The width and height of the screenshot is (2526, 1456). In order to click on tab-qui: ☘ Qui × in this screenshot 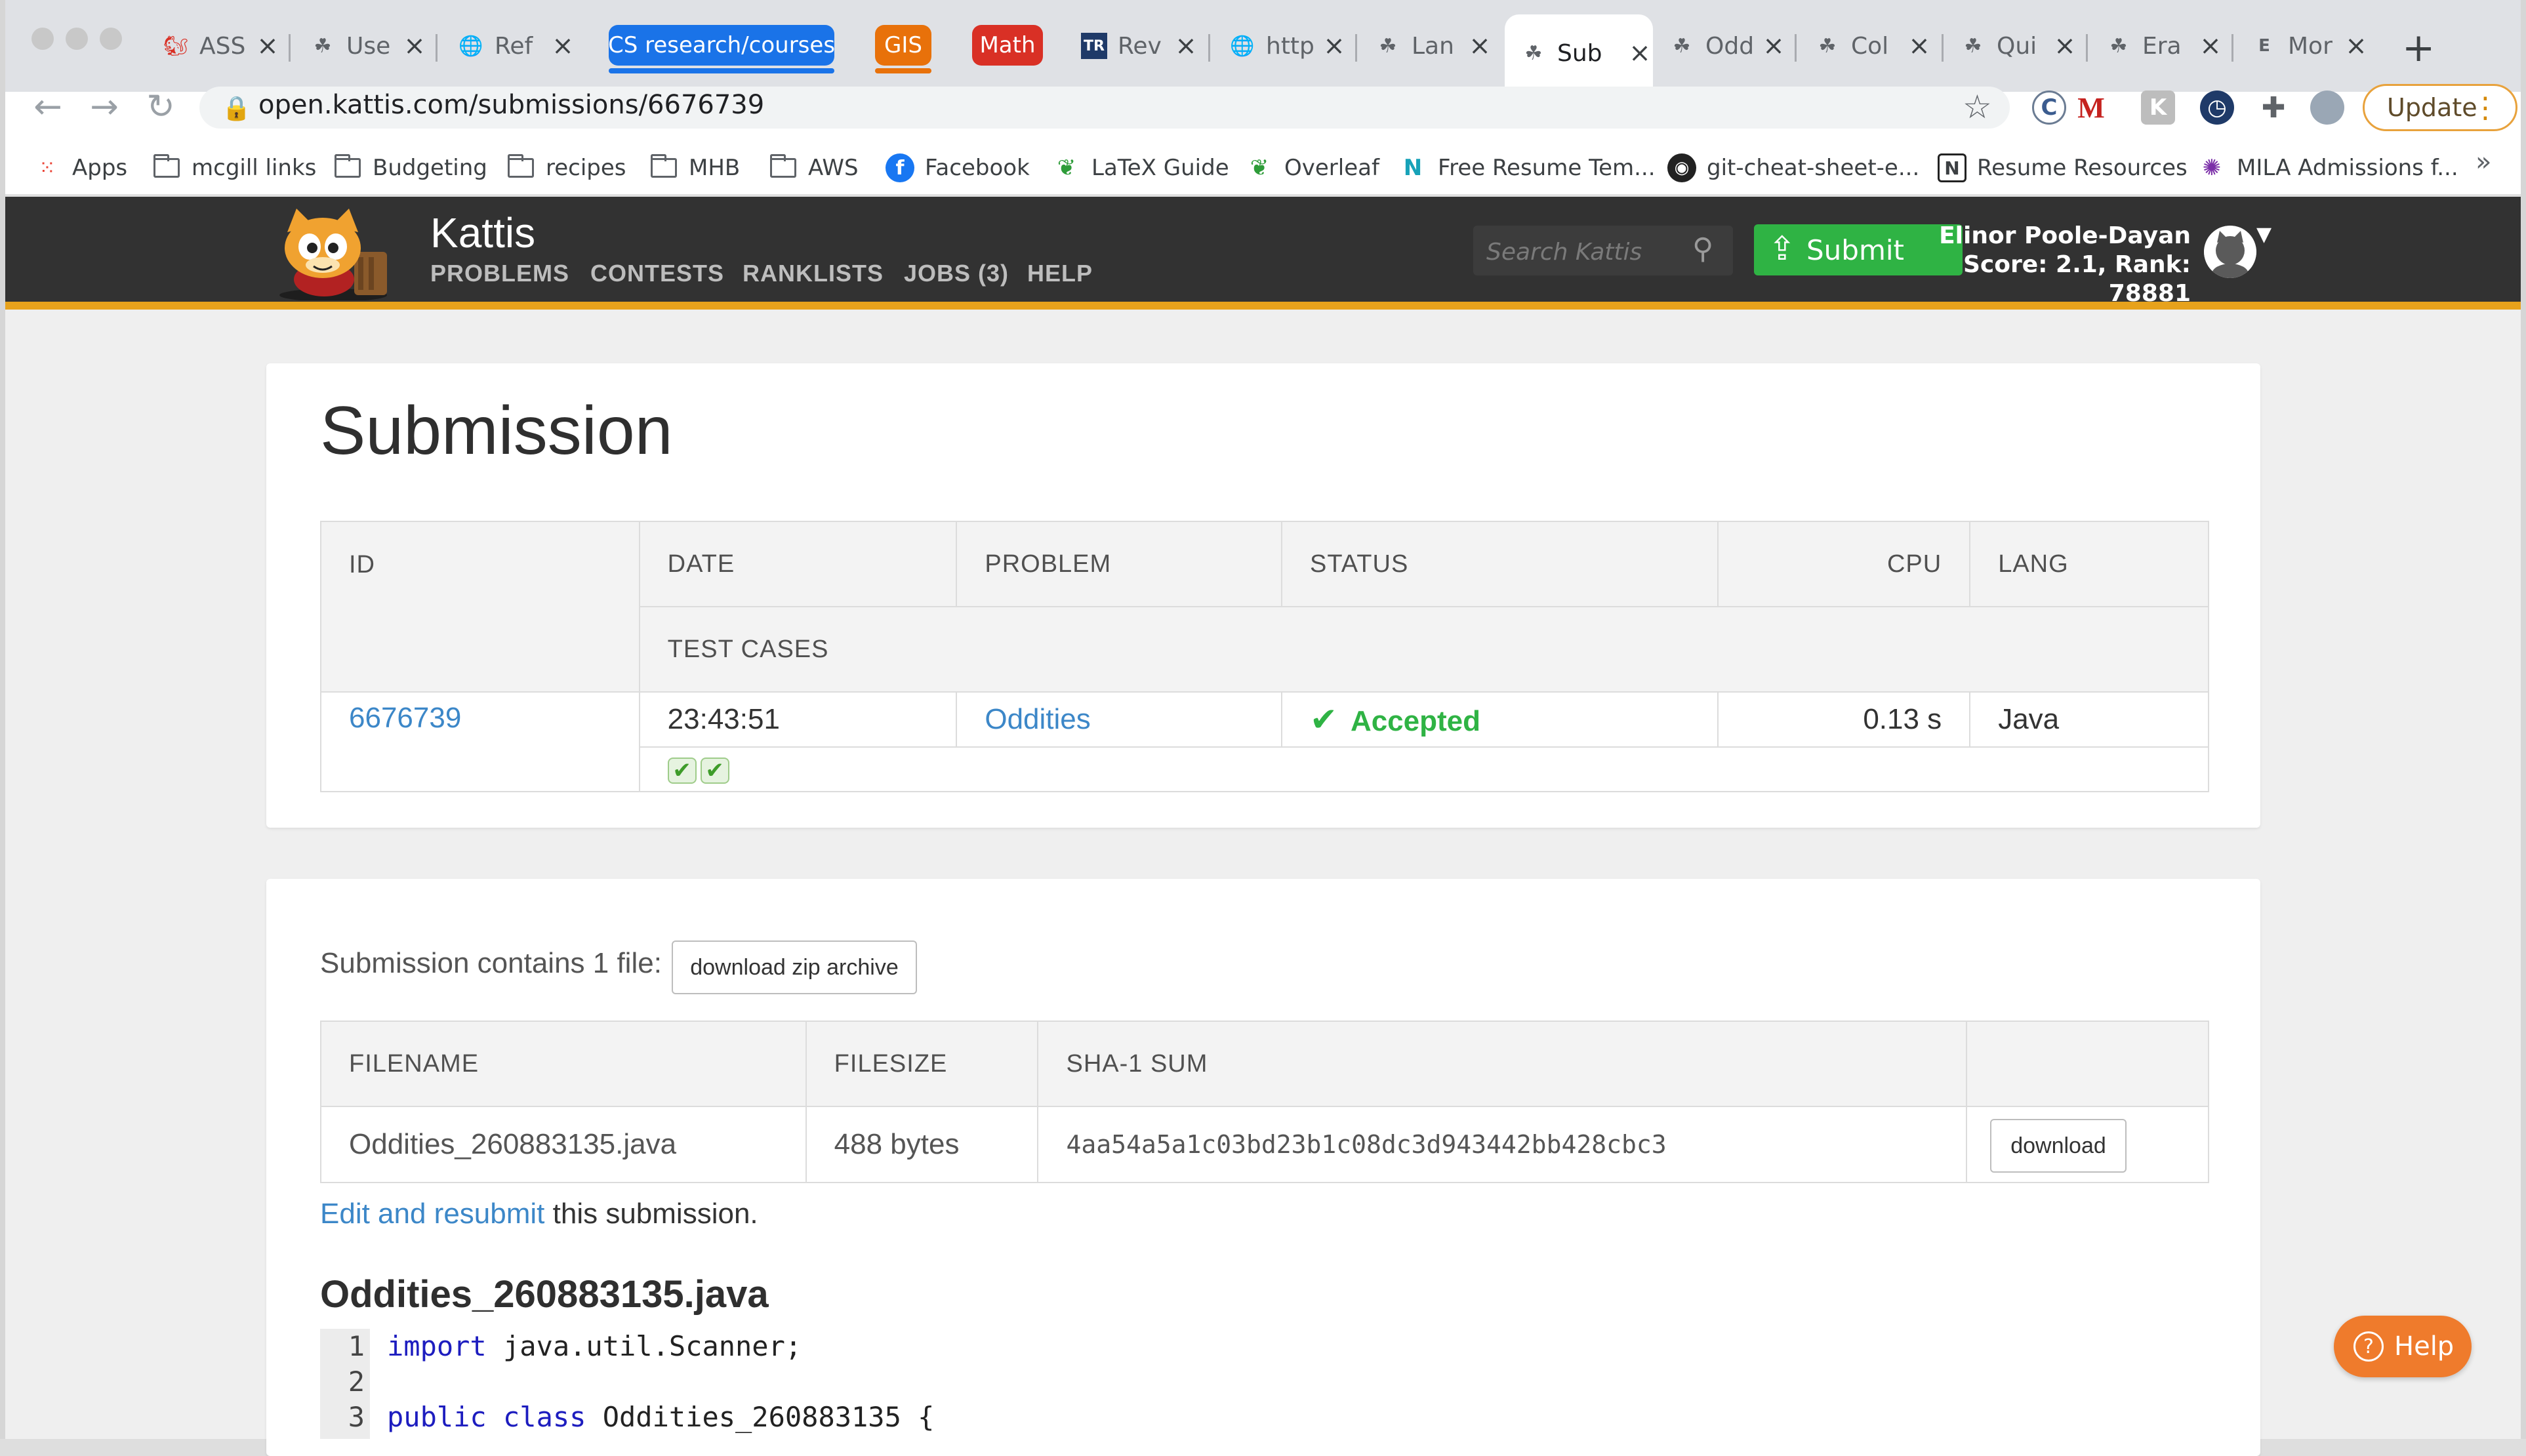, I will do `click(2019, 46)`.